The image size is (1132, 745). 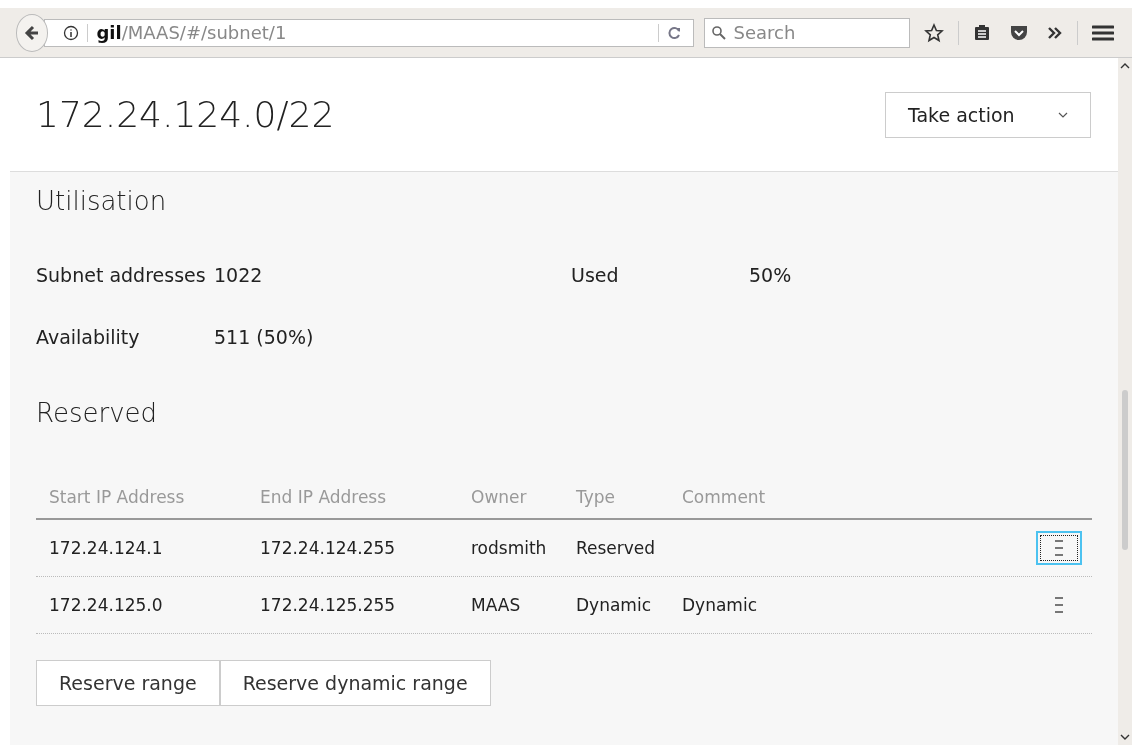 What do you see at coordinates (328, 605) in the screenshot?
I see `table-cell-text: 172.24.125.255` at bounding box center [328, 605].